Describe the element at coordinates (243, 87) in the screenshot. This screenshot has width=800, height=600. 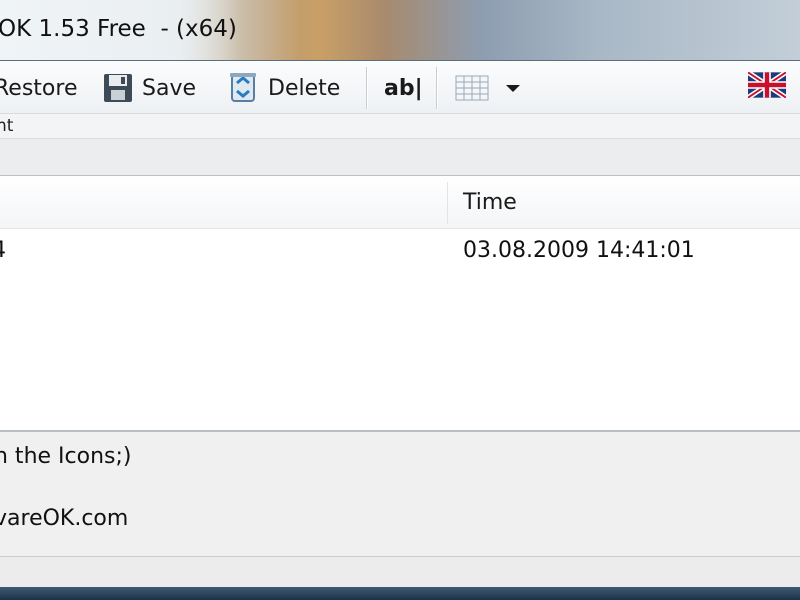
I see `recycle-icon` at that location.